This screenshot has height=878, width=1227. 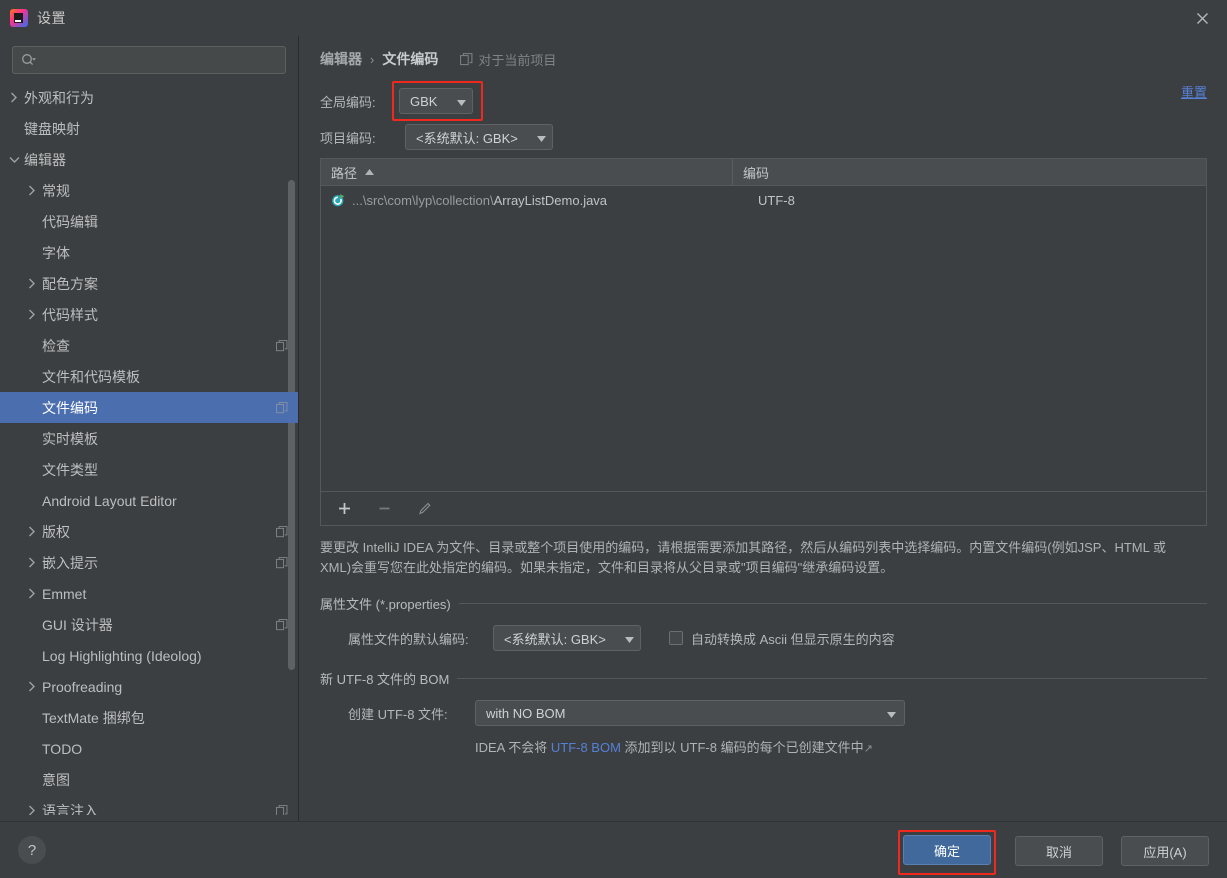 What do you see at coordinates (613, 18) in the screenshot?
I see `title-bar: 设置` at bounding box center [613, 18].